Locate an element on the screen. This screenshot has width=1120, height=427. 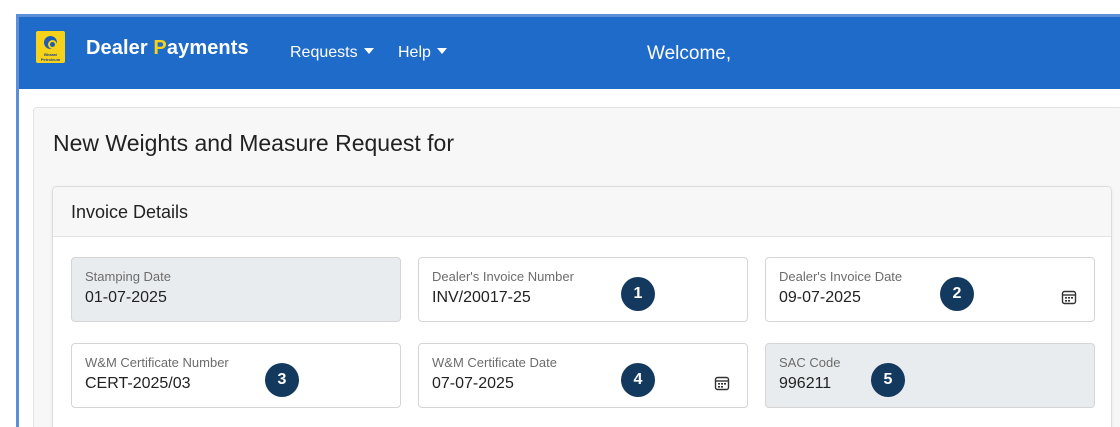
invoice-date-field: Dealer's Invoice Date 2 is located at coordinates (930, 289).